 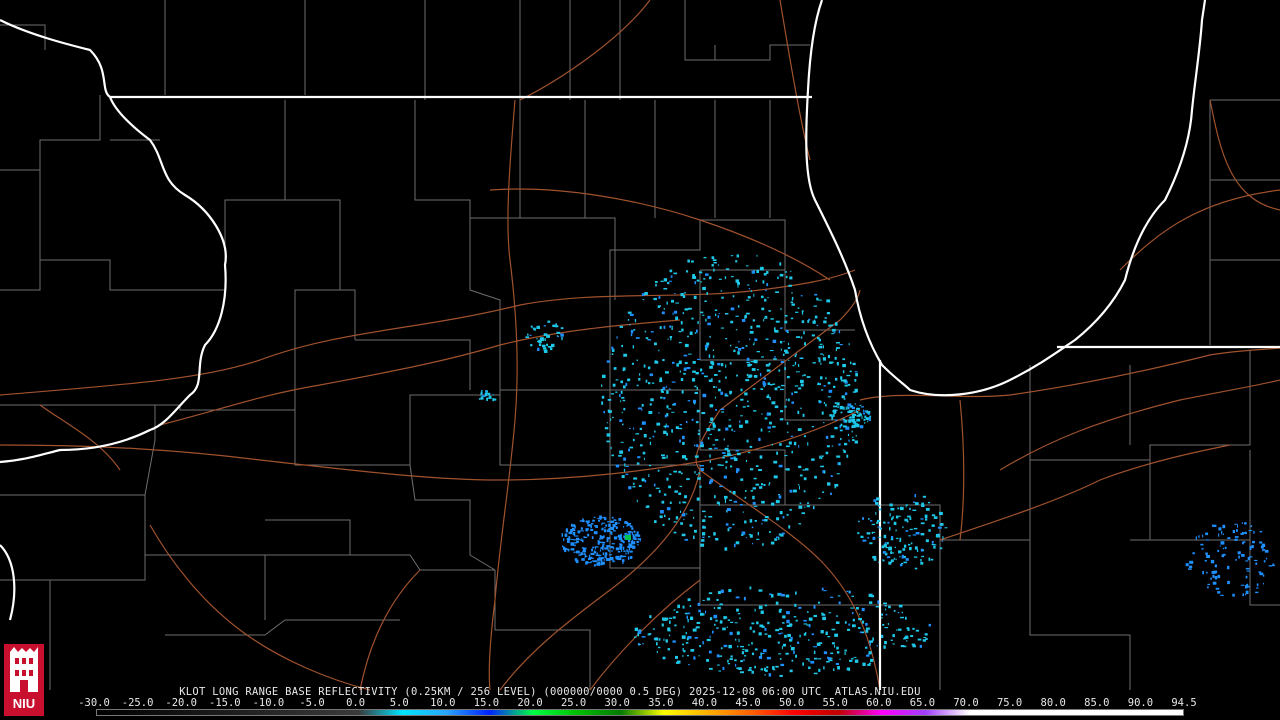 What do you see at coordinates (573, 703) in the screenshot?
I see `colorbar-tick-label: 25.0` at bounding box center [573, 703].